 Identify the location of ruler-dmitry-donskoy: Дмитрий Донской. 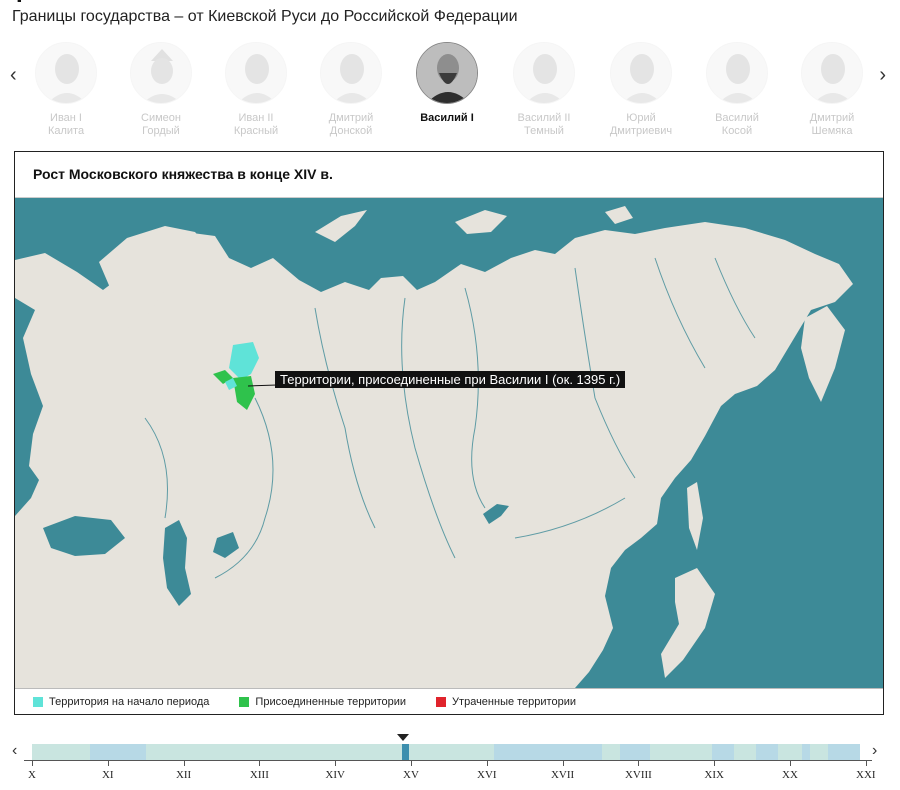
(351, 90).